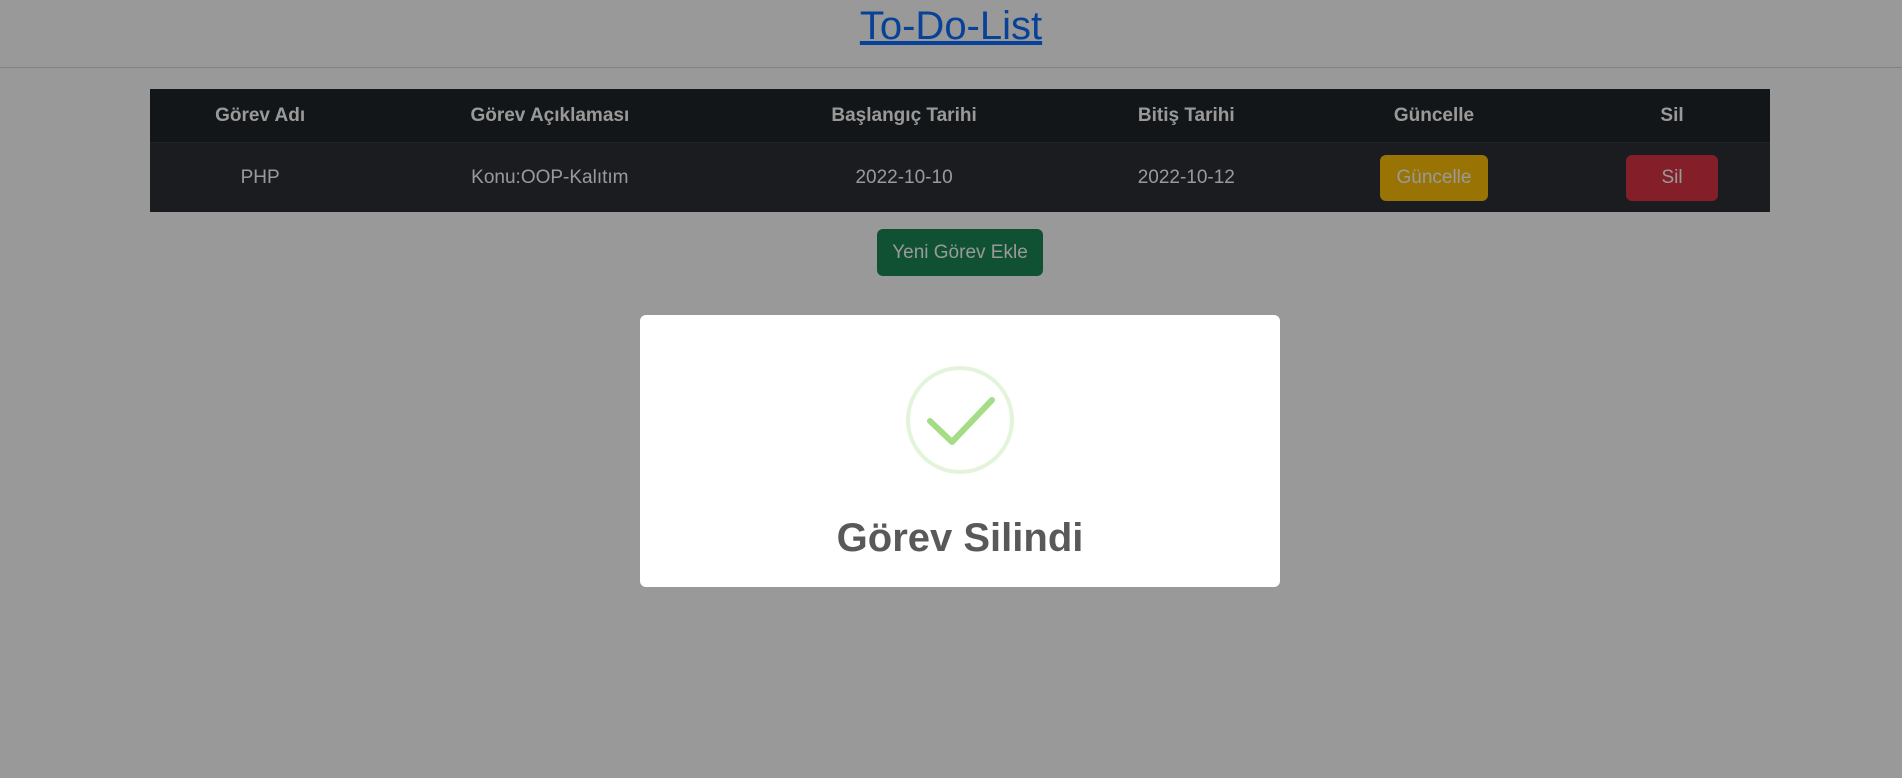  Describe the element at coordinates (960, 538) in the screenshot. I see `dialog-title: Görev Silindi` at that location.